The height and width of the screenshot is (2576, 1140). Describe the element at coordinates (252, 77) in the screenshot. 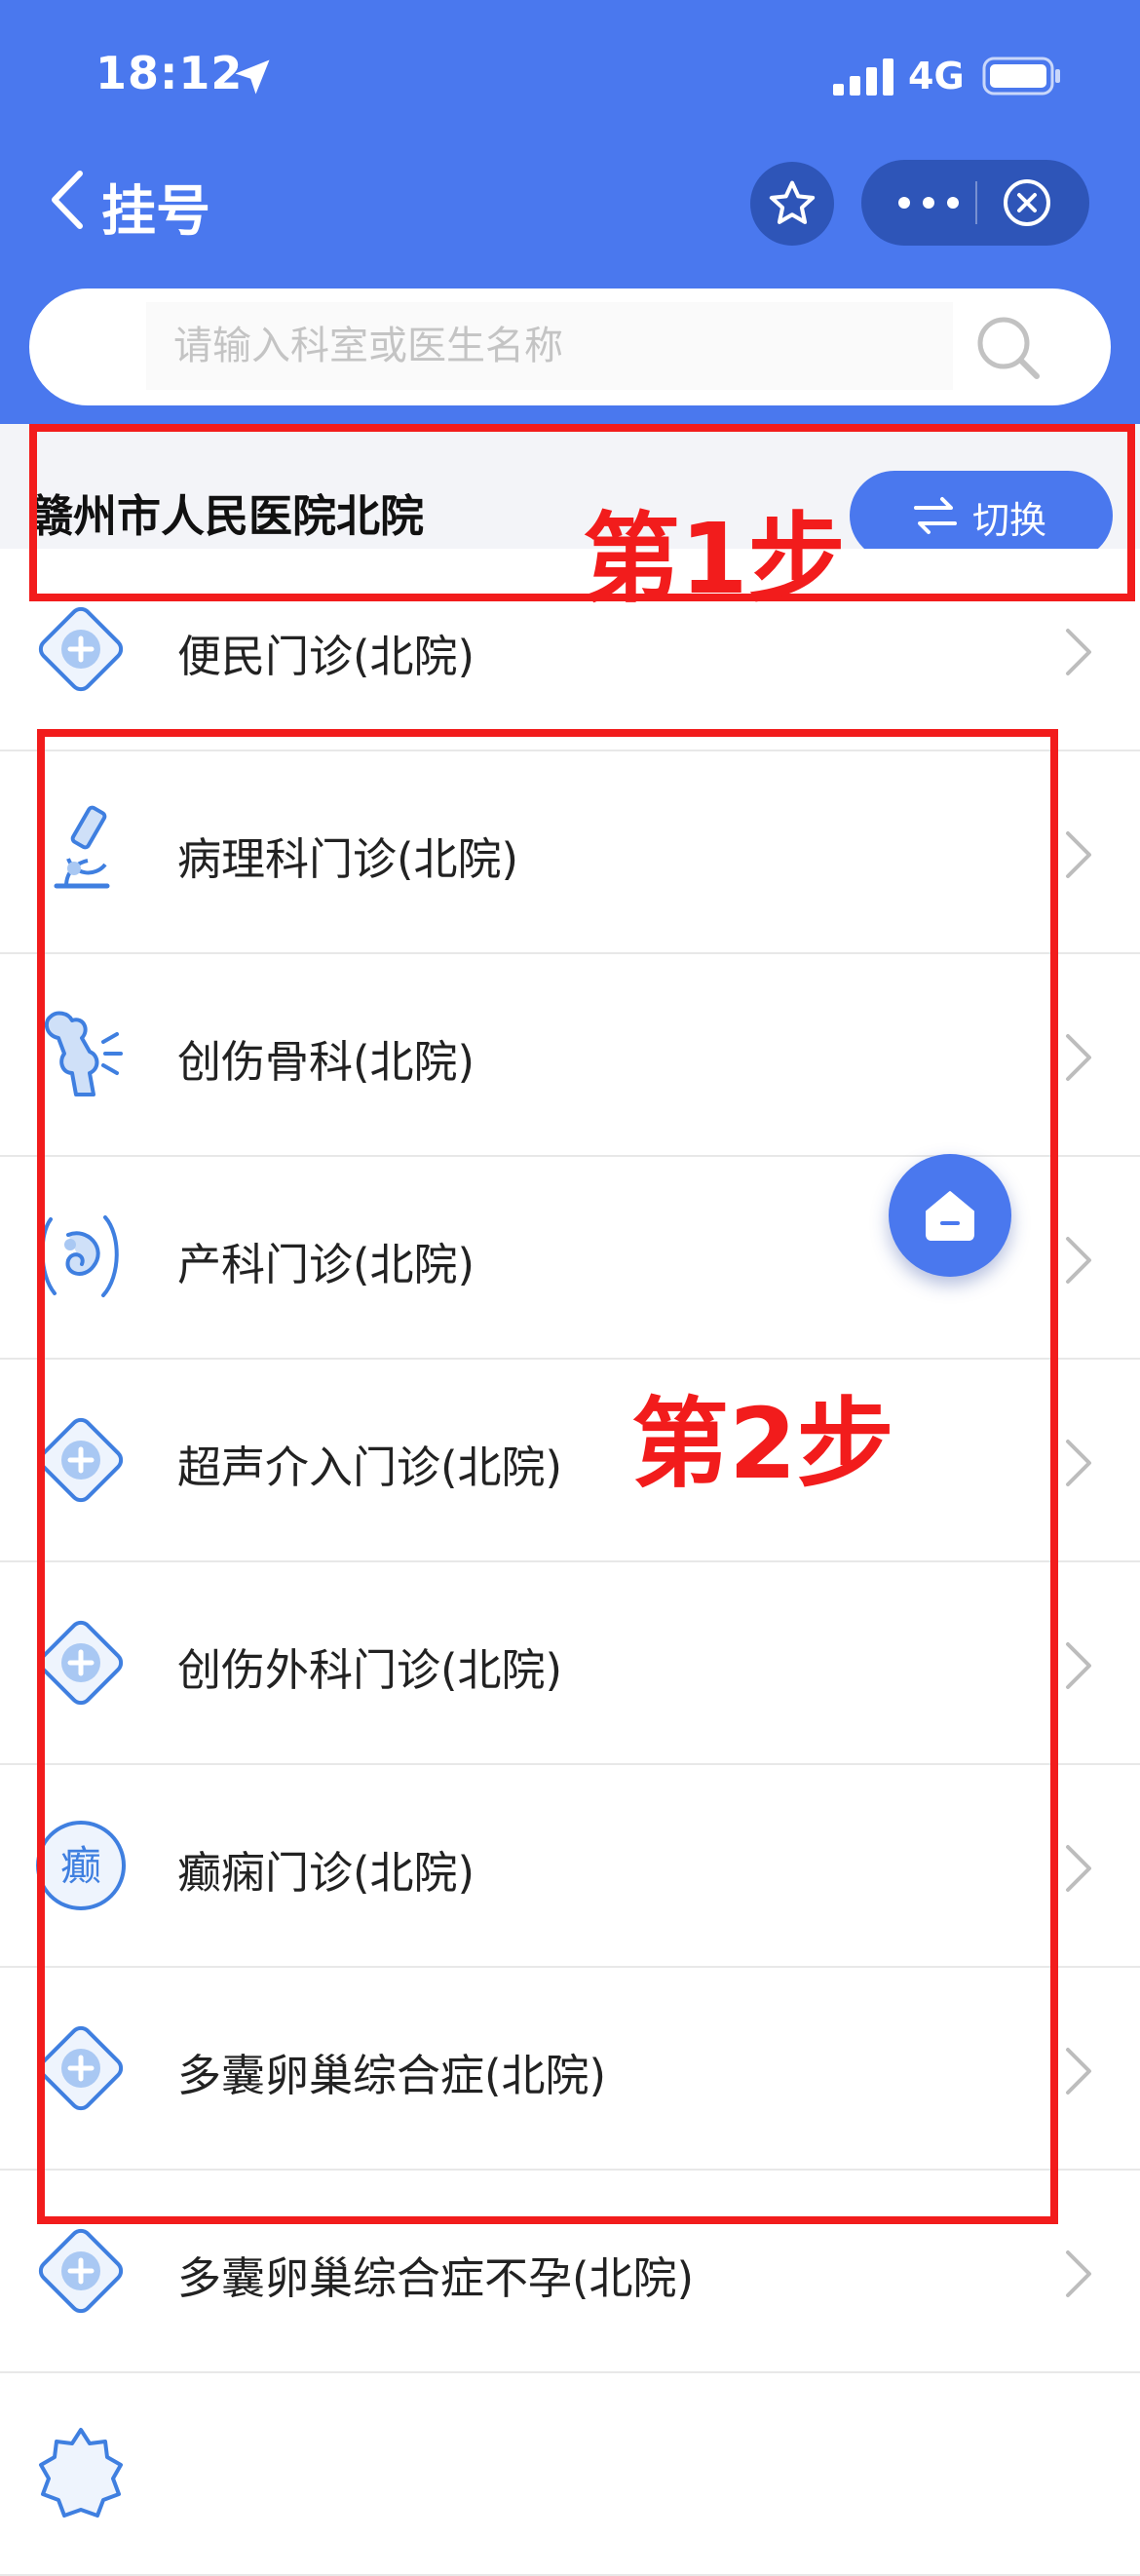

I see `location-arrow-icon` at that location.